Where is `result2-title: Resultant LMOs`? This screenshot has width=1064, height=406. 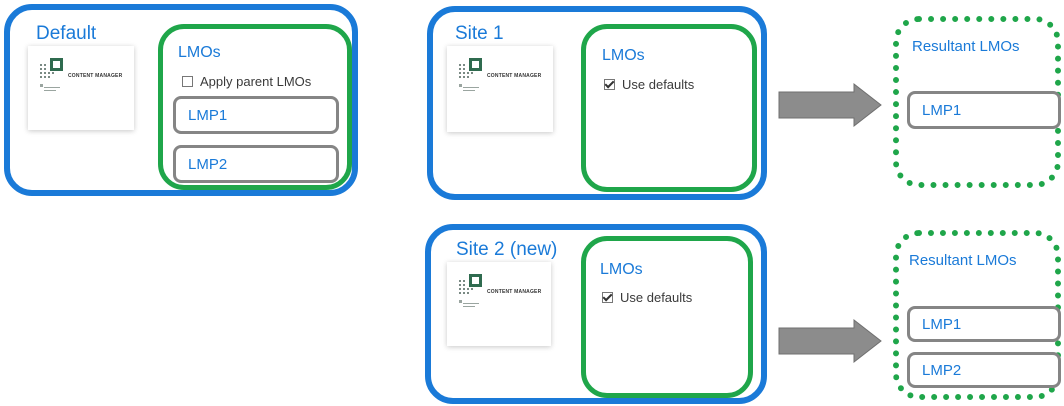 result2-title: Resultant LMOs is located at coordinates (963, 260).